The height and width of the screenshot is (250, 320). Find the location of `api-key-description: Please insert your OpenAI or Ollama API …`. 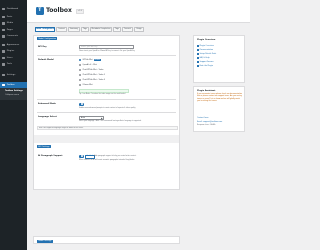

api-key-description: Please insert your OpenAI or Ollama API … is located at coordinates (107, 51).